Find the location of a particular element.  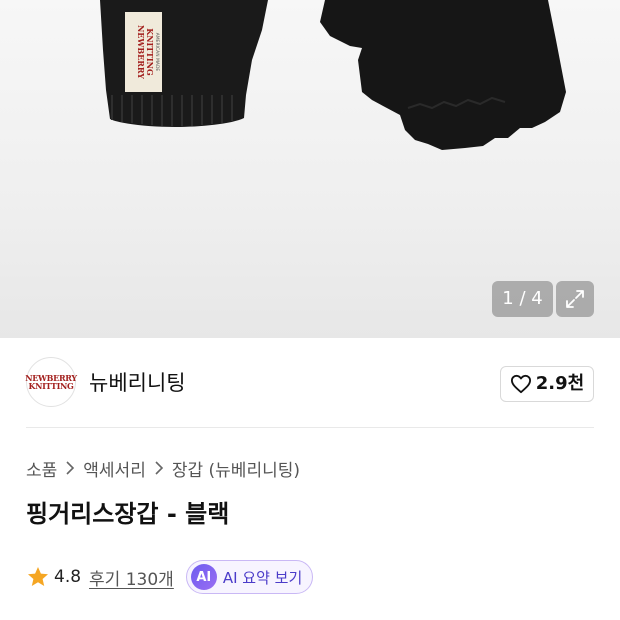

like-count: 2.9천 is located at coordinates (560, 383).